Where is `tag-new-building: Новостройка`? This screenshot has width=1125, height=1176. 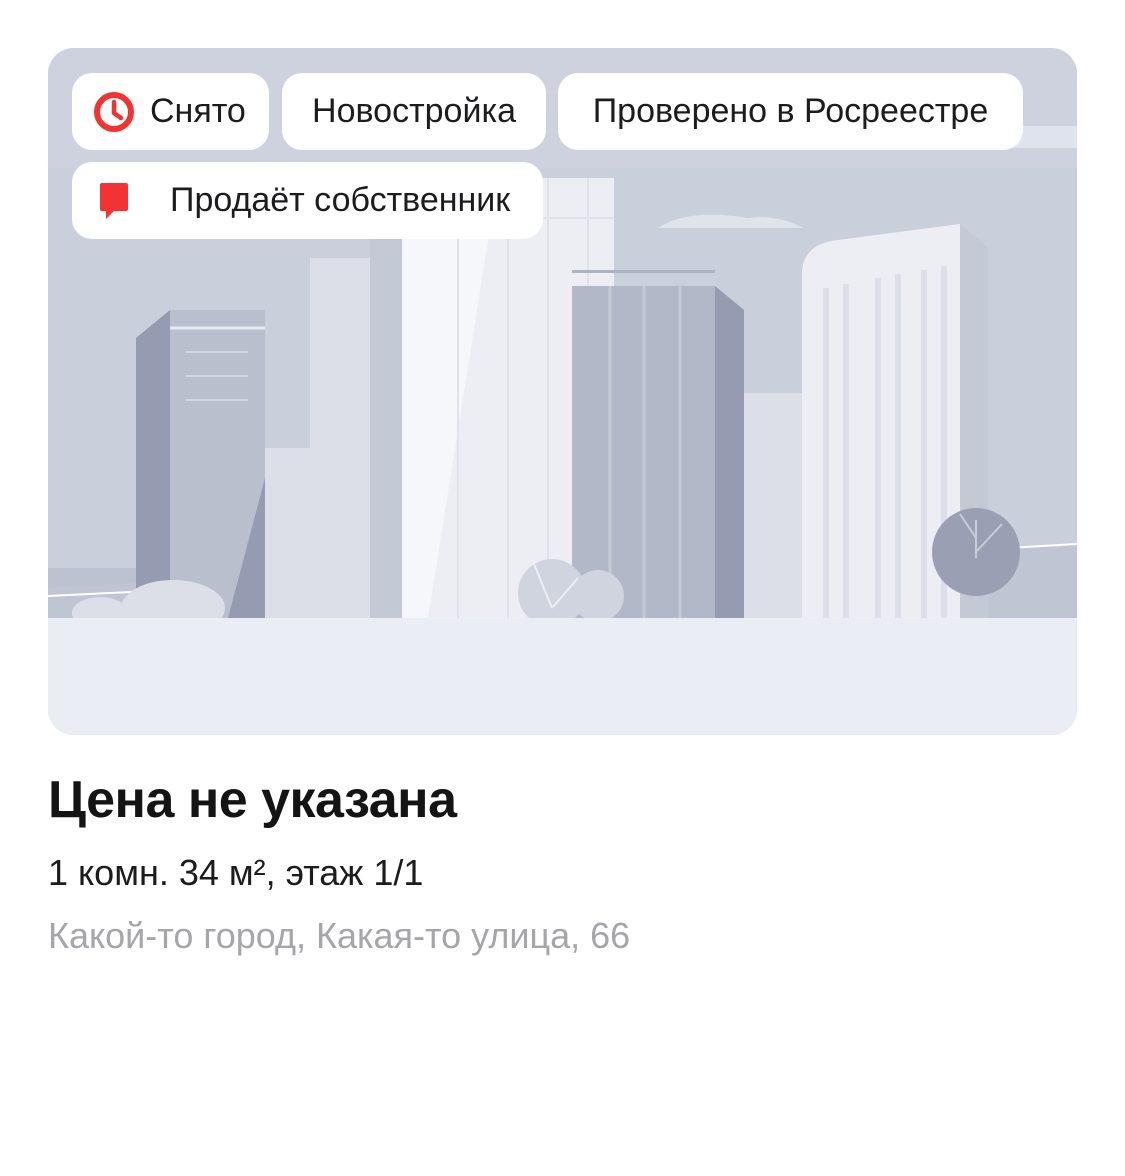 tag-new-building: Новостройка is located at coordinates (414, 111).